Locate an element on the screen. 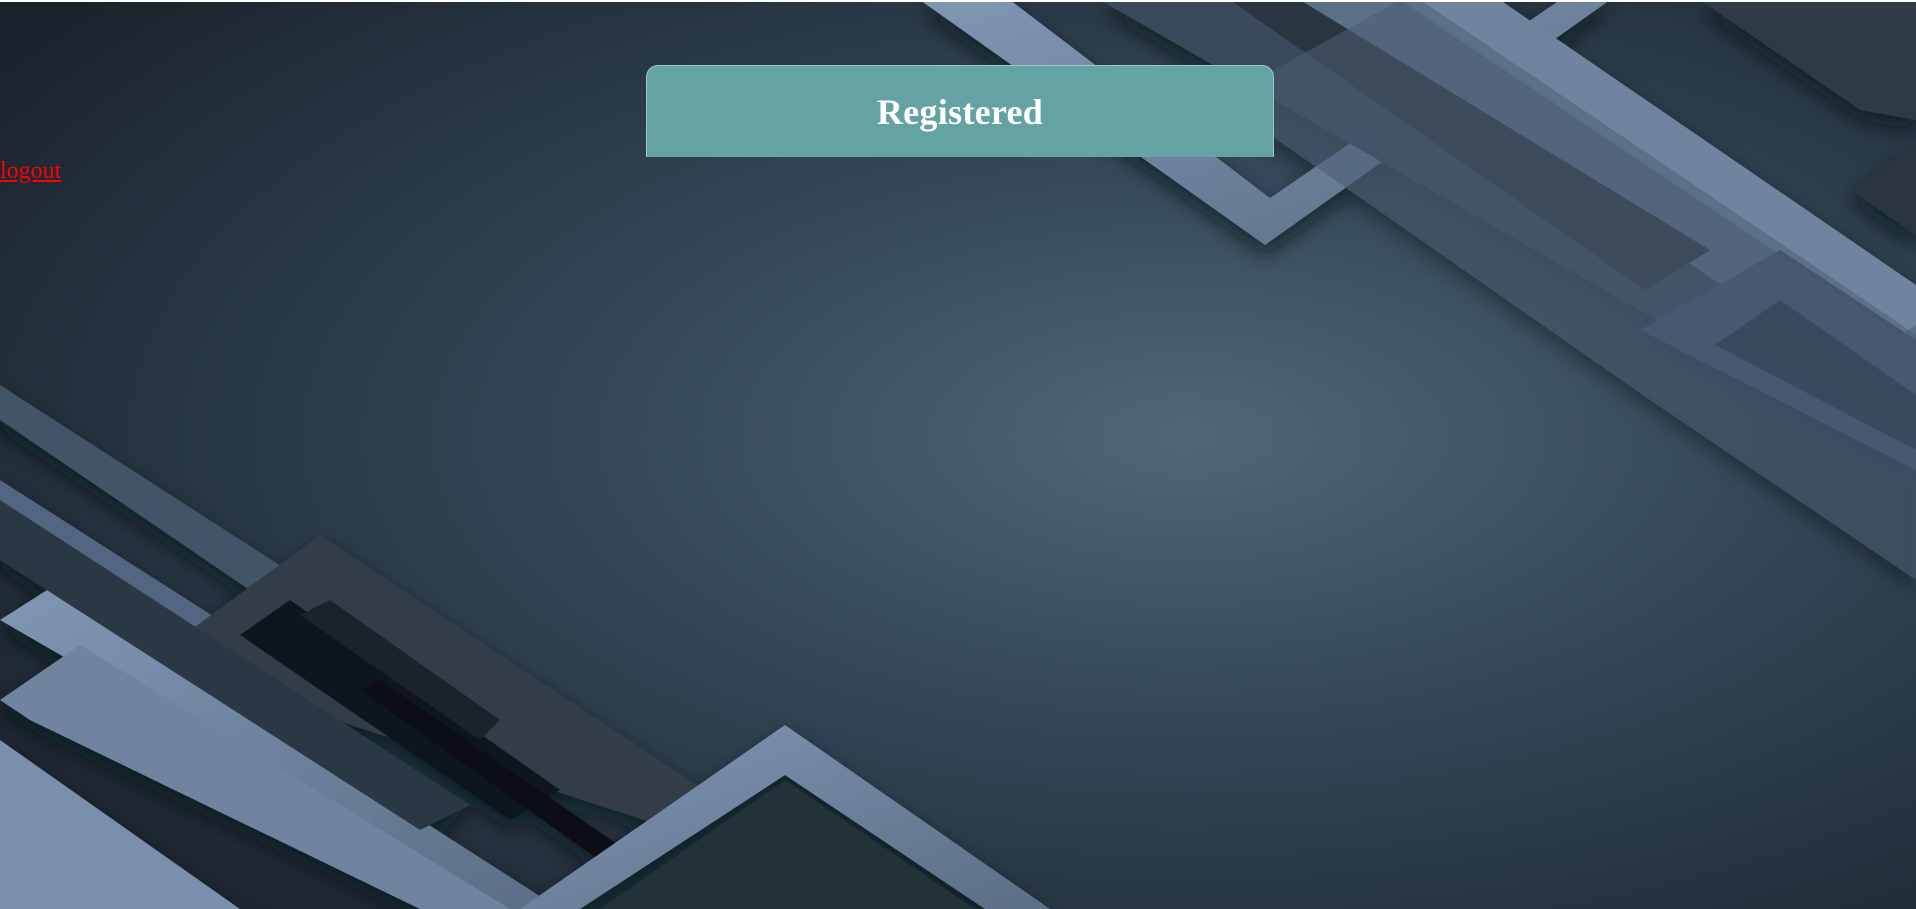  top-border-line is located at coordinates (958, 1).